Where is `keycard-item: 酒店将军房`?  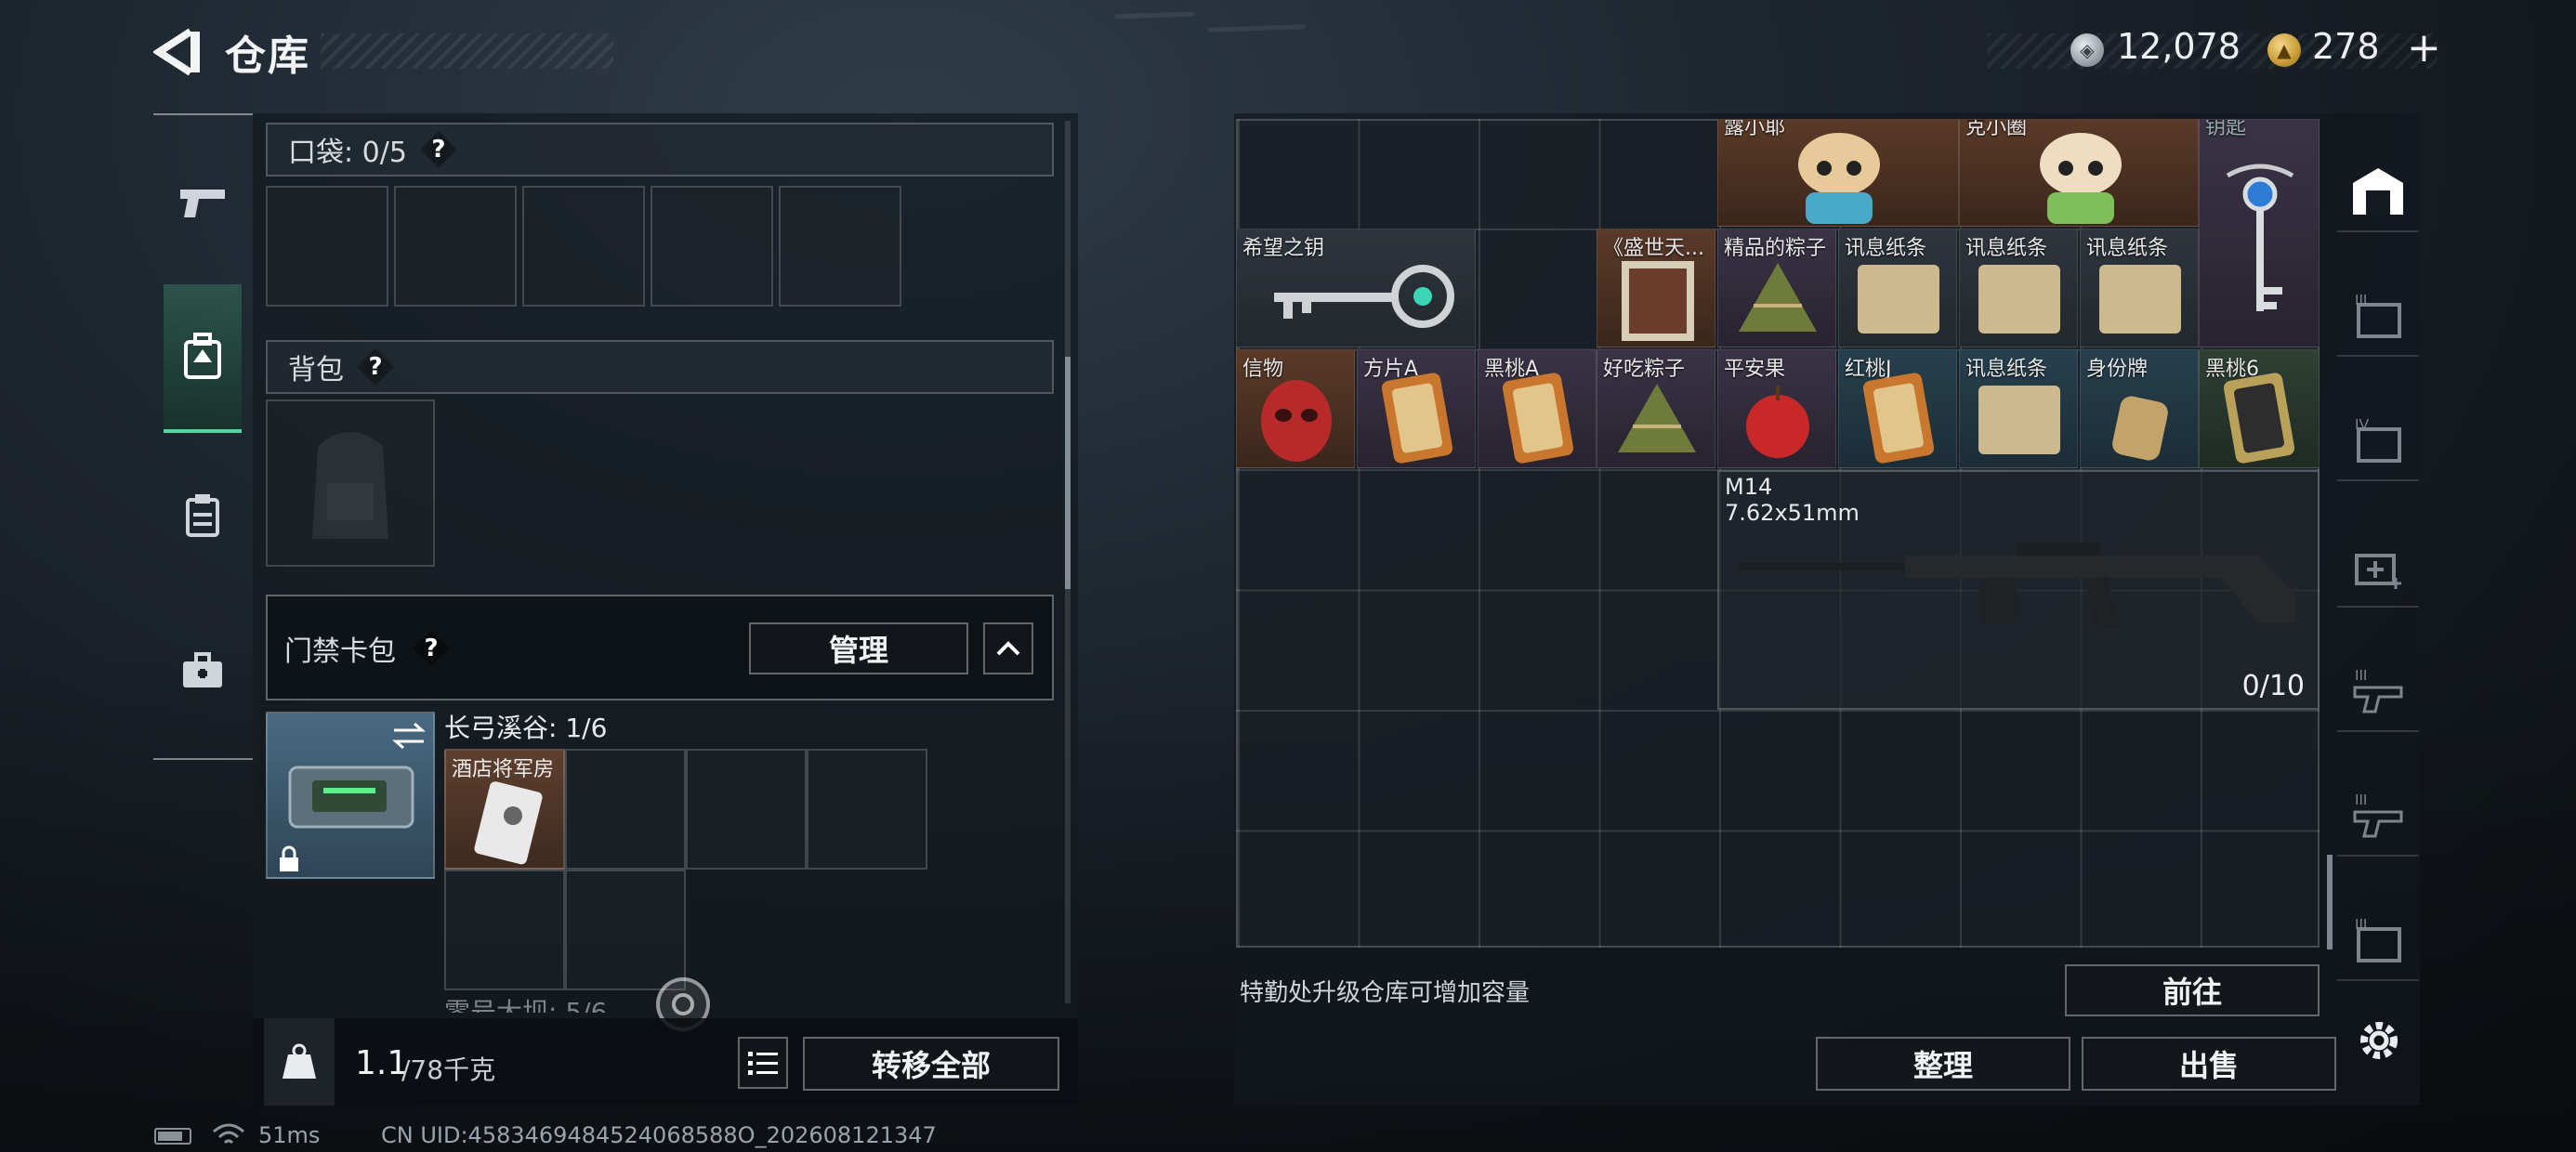 keycard-item: 酒店将军房 is located at coordinates (504, 809).